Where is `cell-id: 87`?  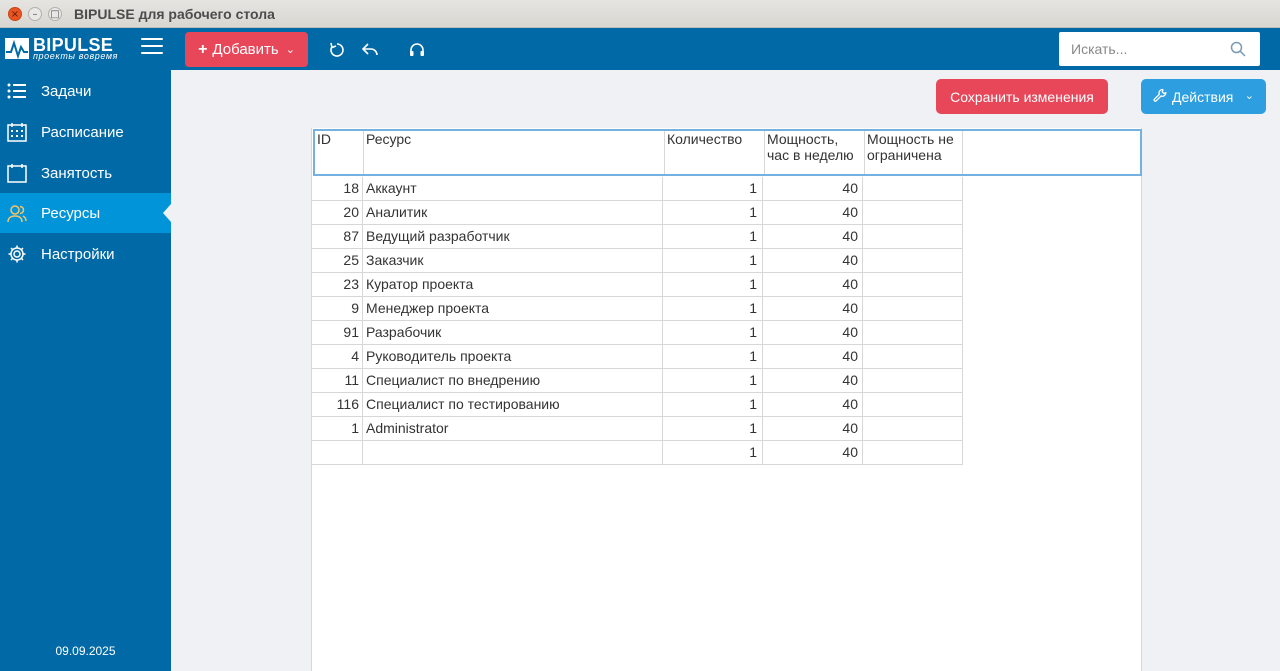
cell-id: 87 is located at coordinates (337, 237).